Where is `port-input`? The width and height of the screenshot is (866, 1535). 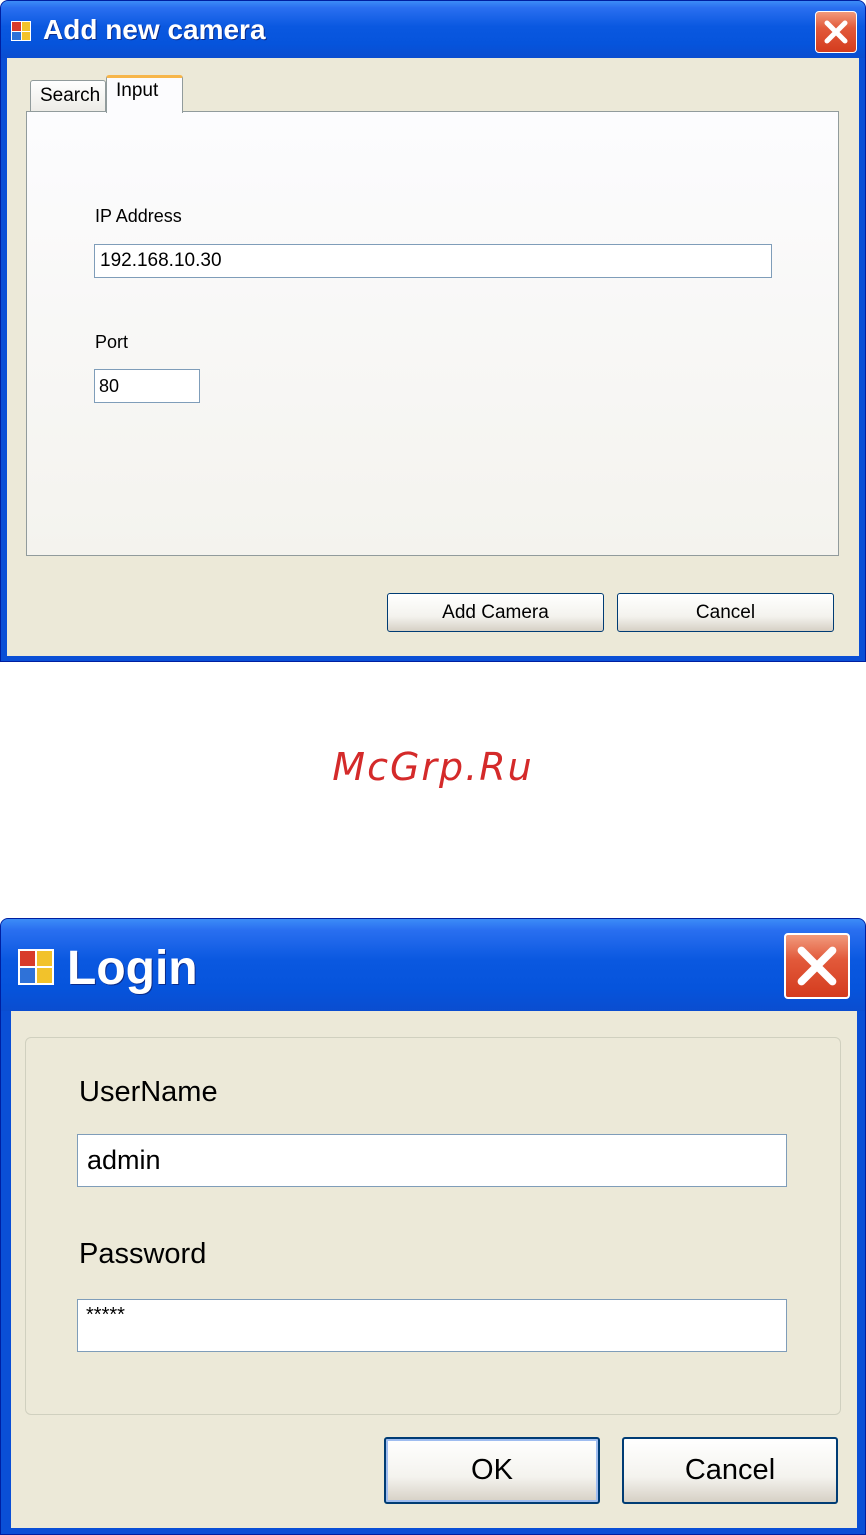 port-input is located at coordinates (147, 386).